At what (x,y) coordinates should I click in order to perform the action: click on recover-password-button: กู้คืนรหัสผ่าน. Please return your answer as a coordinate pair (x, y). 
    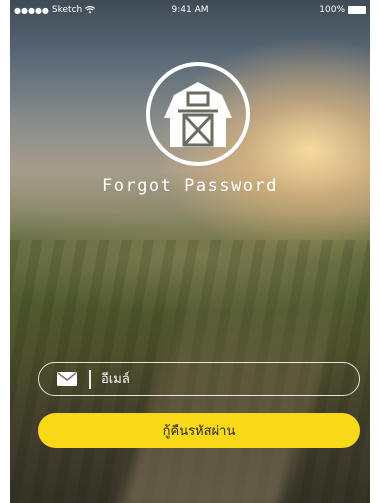
    Looking at the image, I should click on (199, 430).